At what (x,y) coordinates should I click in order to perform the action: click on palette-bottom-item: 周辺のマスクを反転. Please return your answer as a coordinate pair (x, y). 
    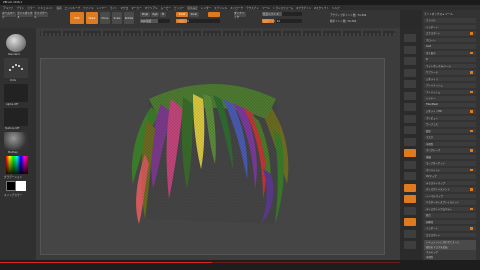
    Looking at the image, I should click on (450, 247).